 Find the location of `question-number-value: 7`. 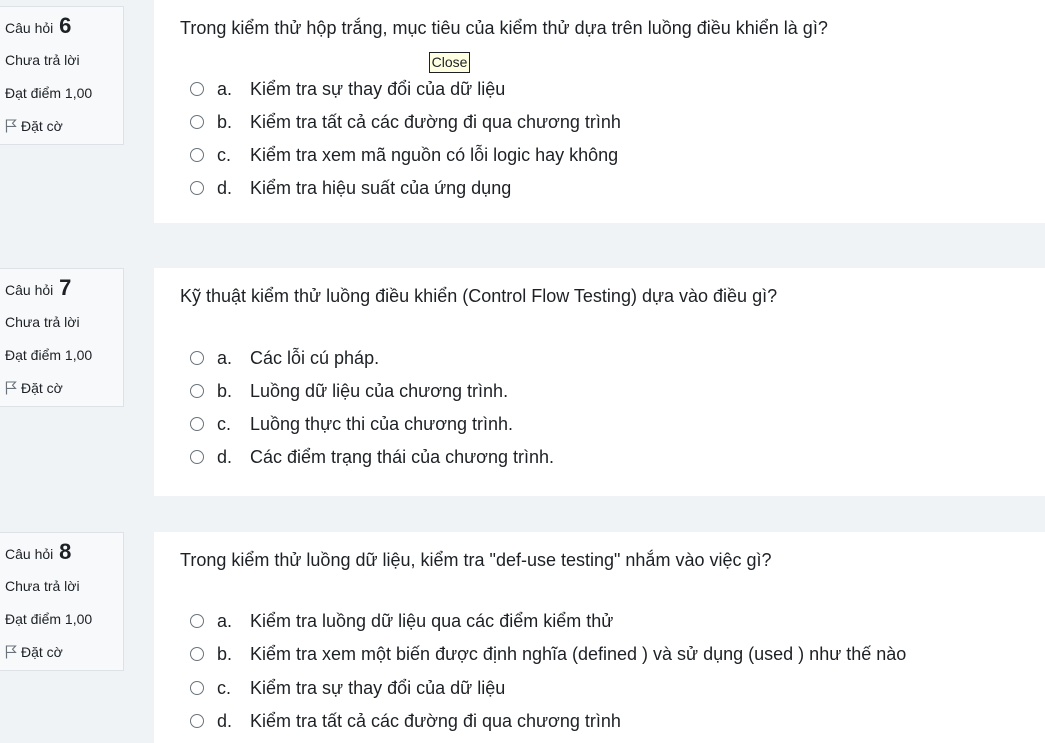

question-number-value: 7 is located at coordinates (65, 287).